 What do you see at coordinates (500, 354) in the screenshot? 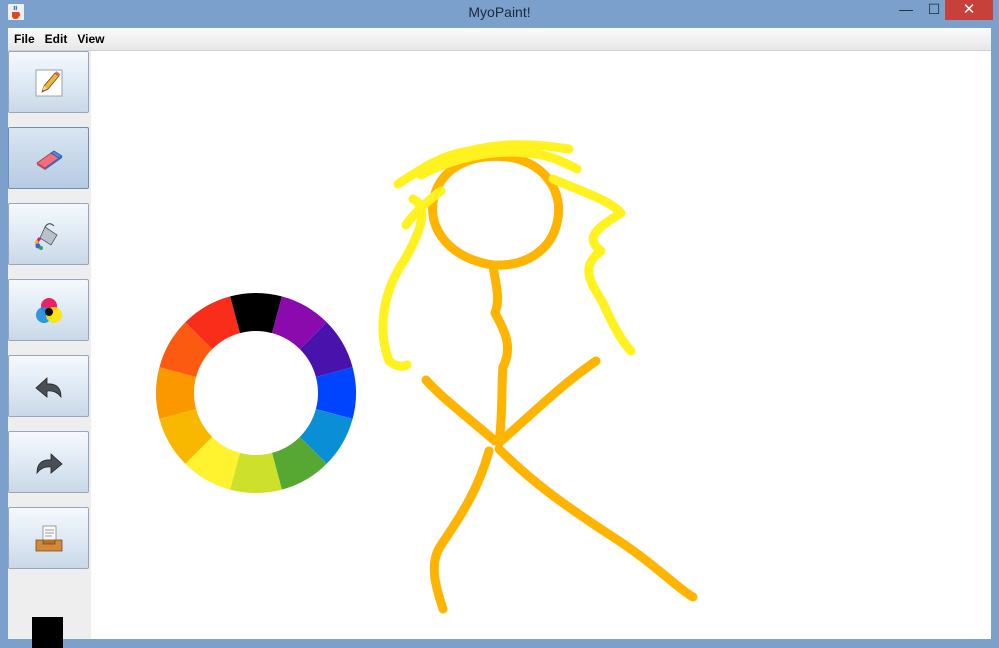
I see `body-stroke` at bounding box center [500, 354].